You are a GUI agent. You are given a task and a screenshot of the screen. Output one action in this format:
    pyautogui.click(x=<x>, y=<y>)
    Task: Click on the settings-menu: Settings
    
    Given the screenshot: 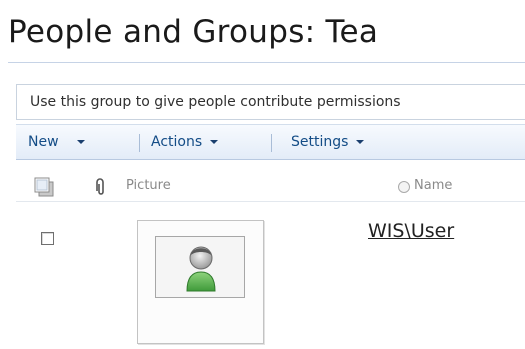 What is the action you would take?
    pyautogui.click(x=328, y=142)
    